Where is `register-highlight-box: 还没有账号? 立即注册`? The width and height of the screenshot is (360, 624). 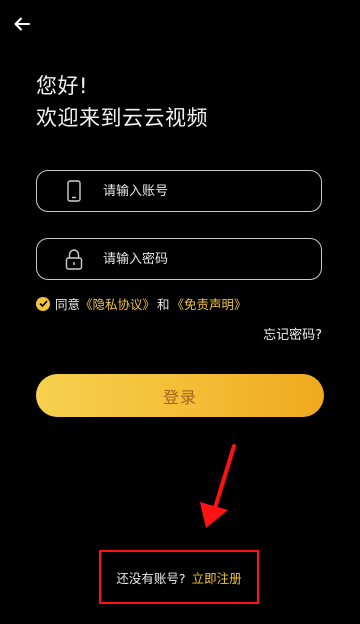 register-highlight-box: 还没有账号? 立即注册 is located at coordinates (179, 577).